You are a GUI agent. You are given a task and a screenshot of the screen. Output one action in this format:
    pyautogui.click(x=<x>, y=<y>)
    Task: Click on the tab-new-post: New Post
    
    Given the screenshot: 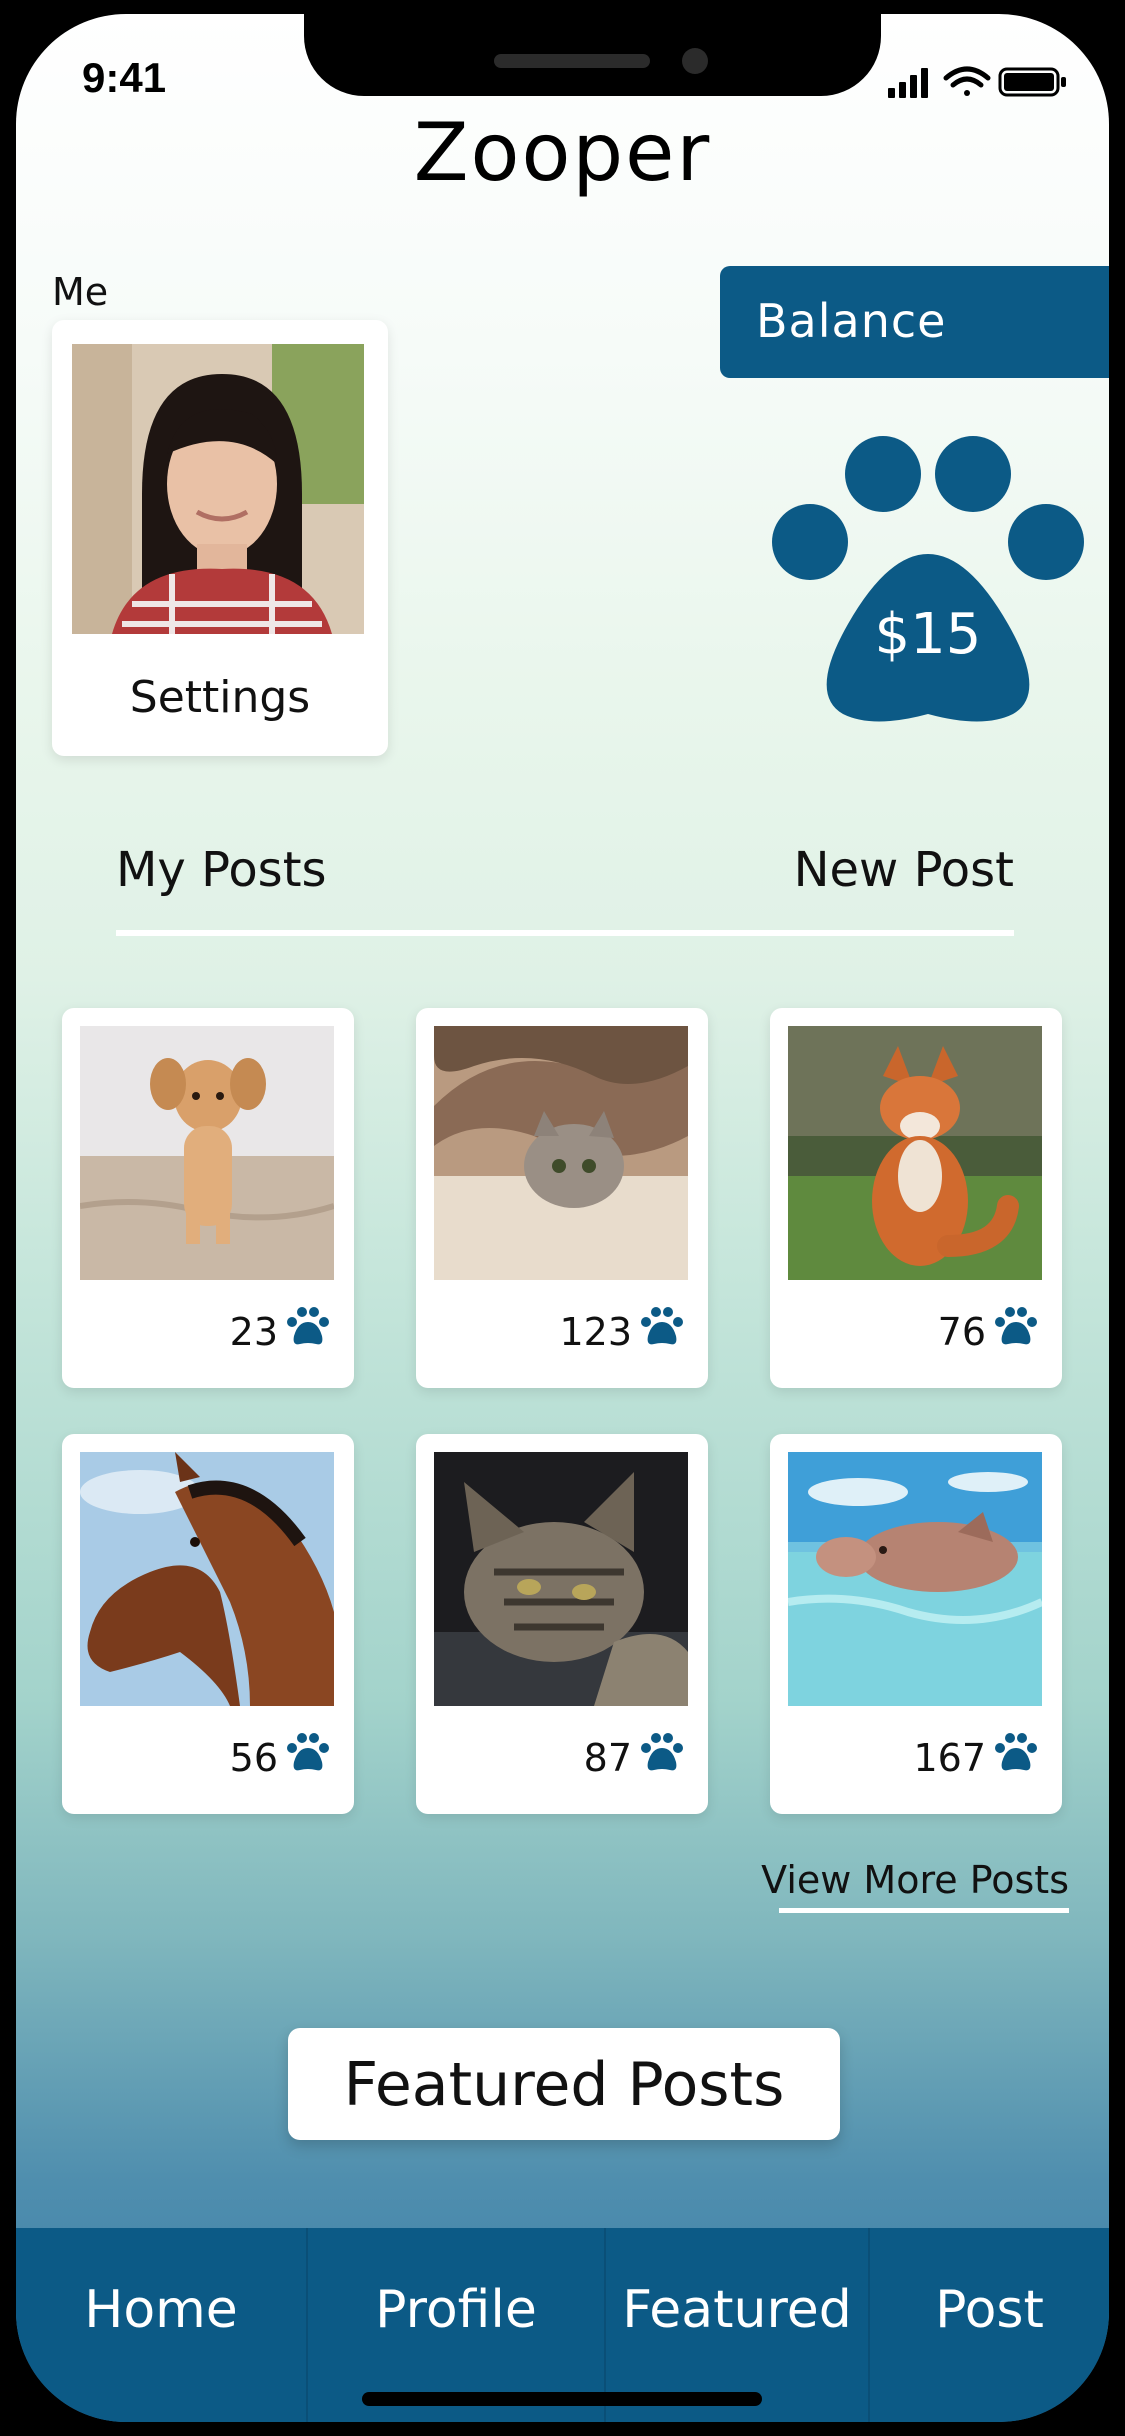 What is the action you would take?
    pyautogui.click(x=904, y=870)
    